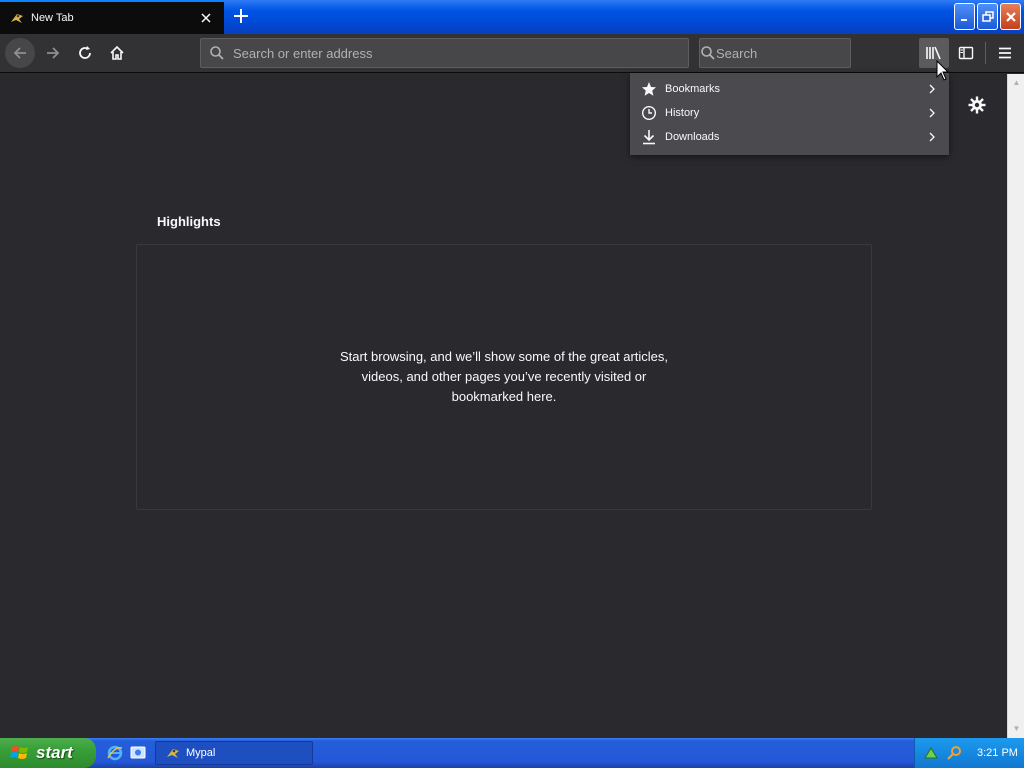  I want to click on tab-close-icon, so click(206, 18).